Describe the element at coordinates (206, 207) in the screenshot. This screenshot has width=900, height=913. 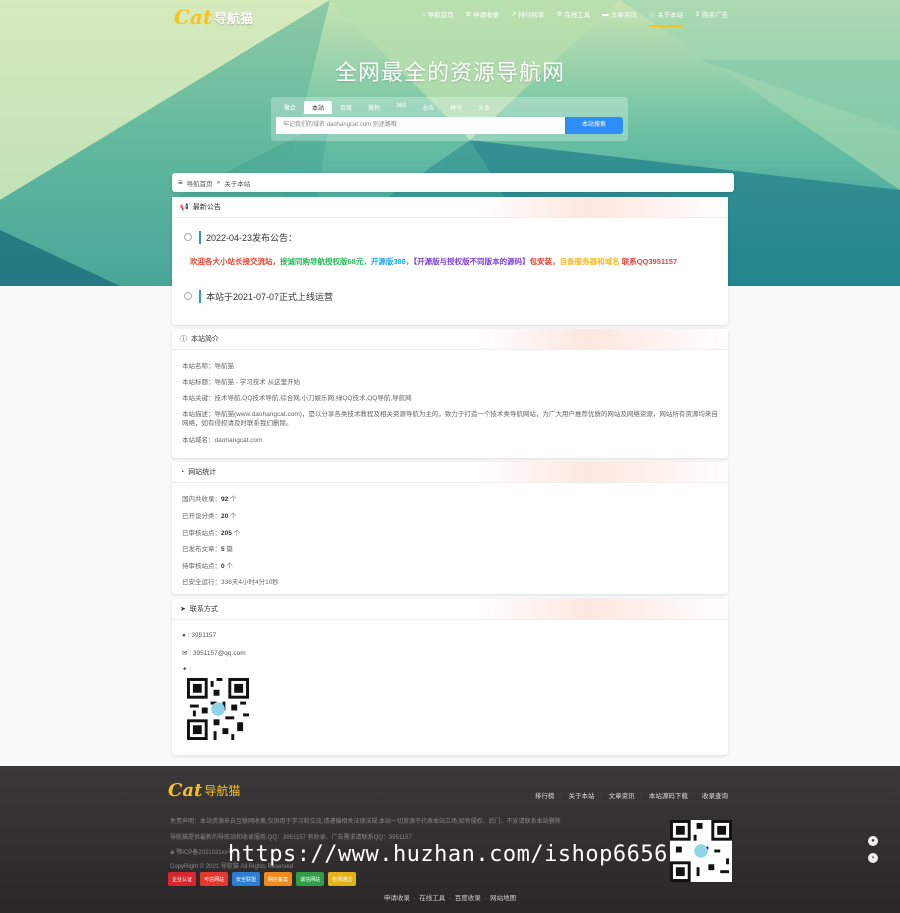
I see `notice-title: 最新公告` at that location.